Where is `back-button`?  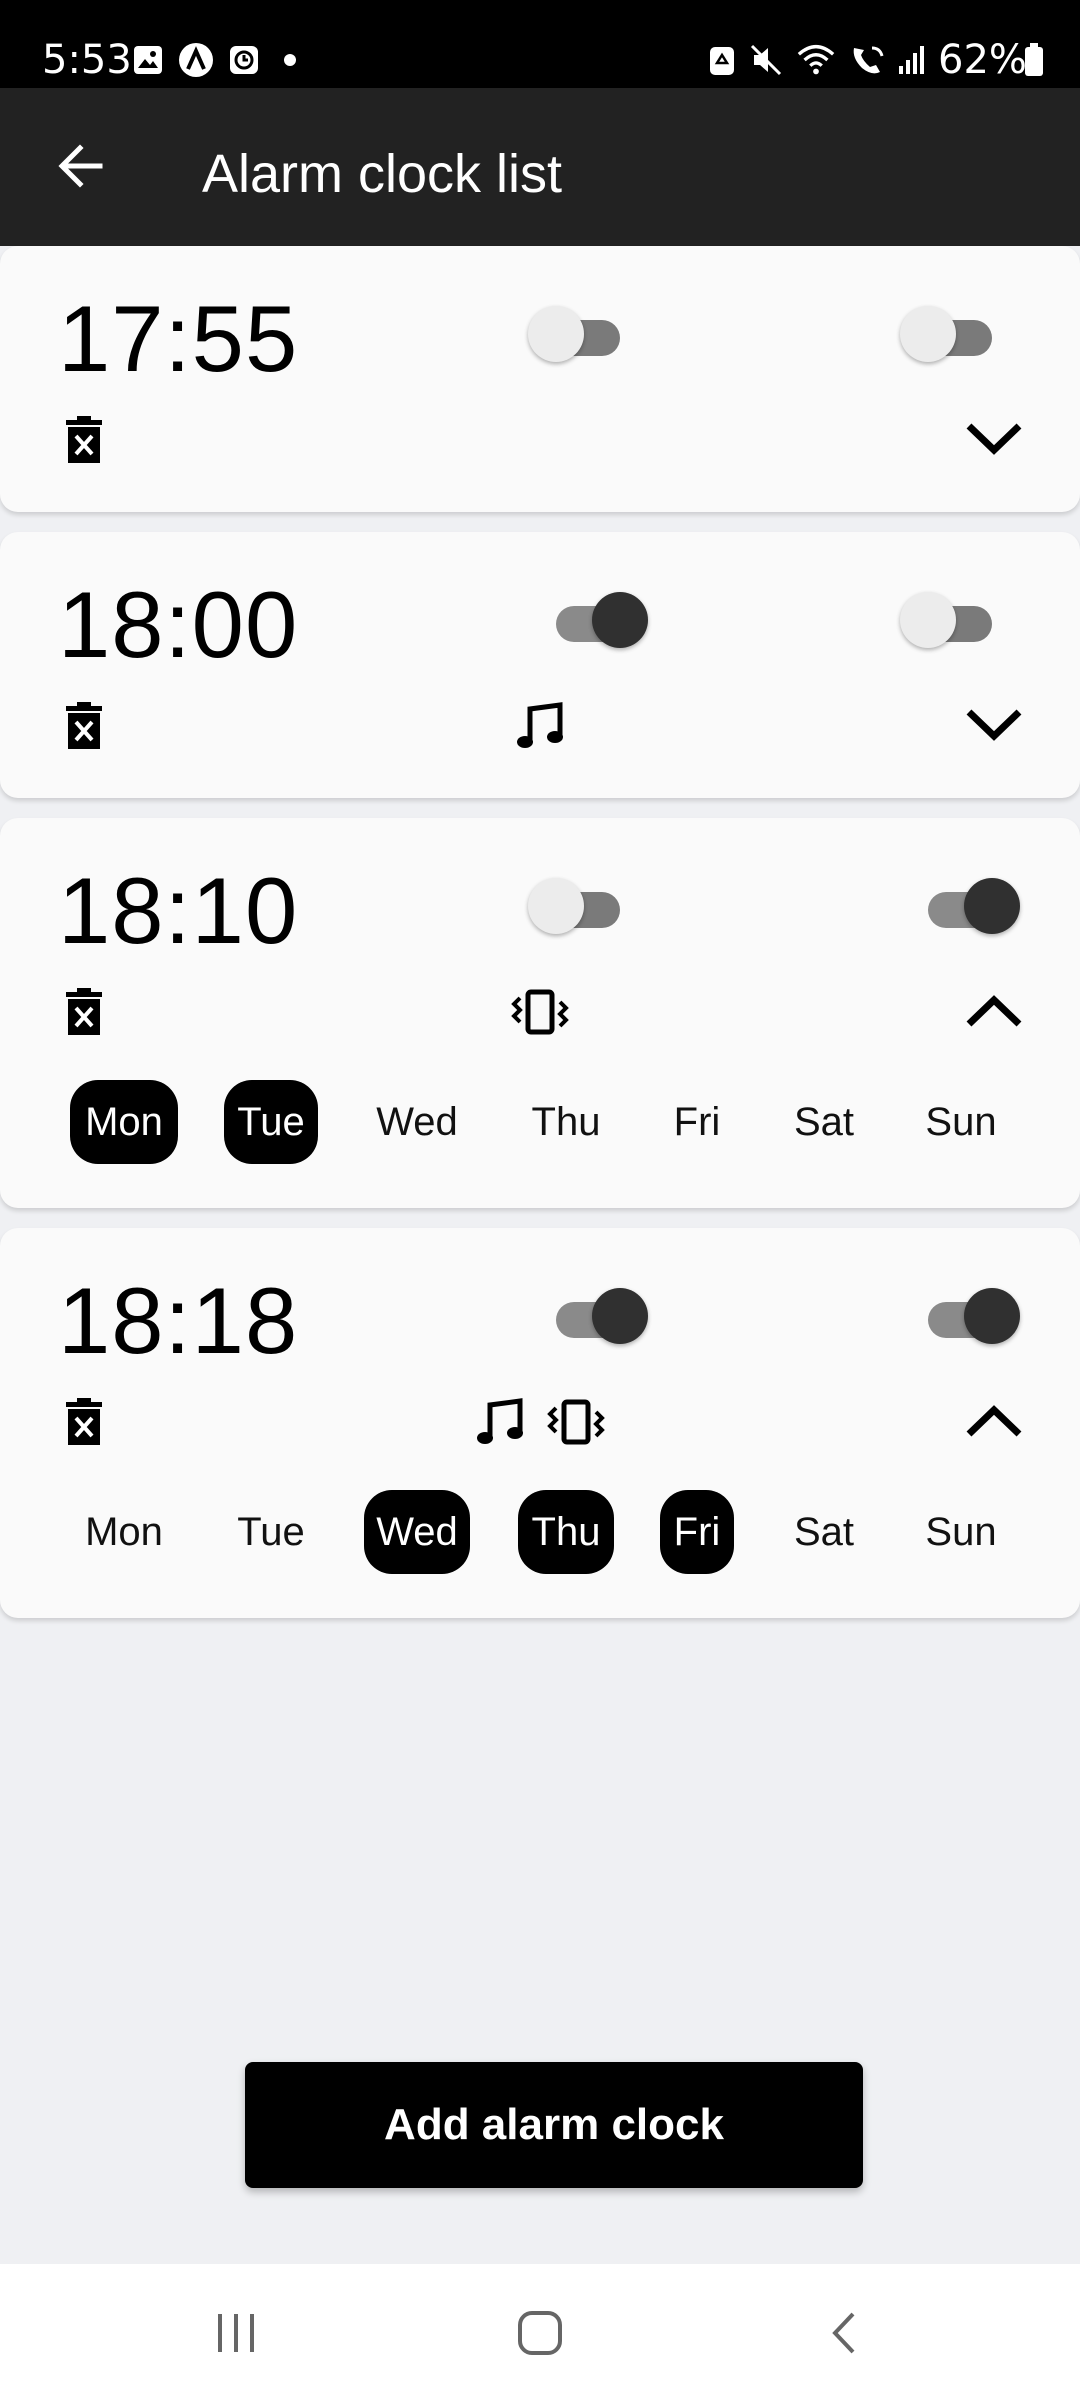 back-button is located at coordinates (80, 166).